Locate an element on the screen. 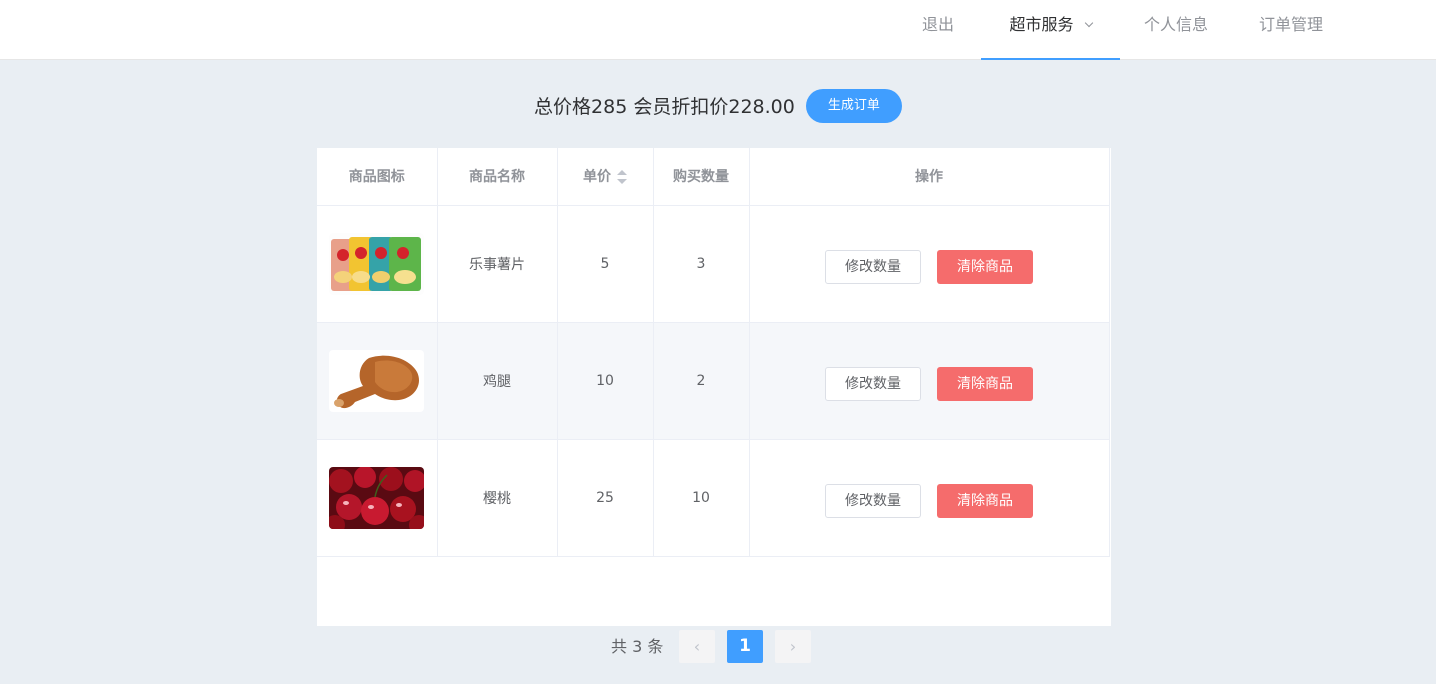 This screenshot has width=1436, height=684. header-price: 单价 is located at coordinates (605, 177).